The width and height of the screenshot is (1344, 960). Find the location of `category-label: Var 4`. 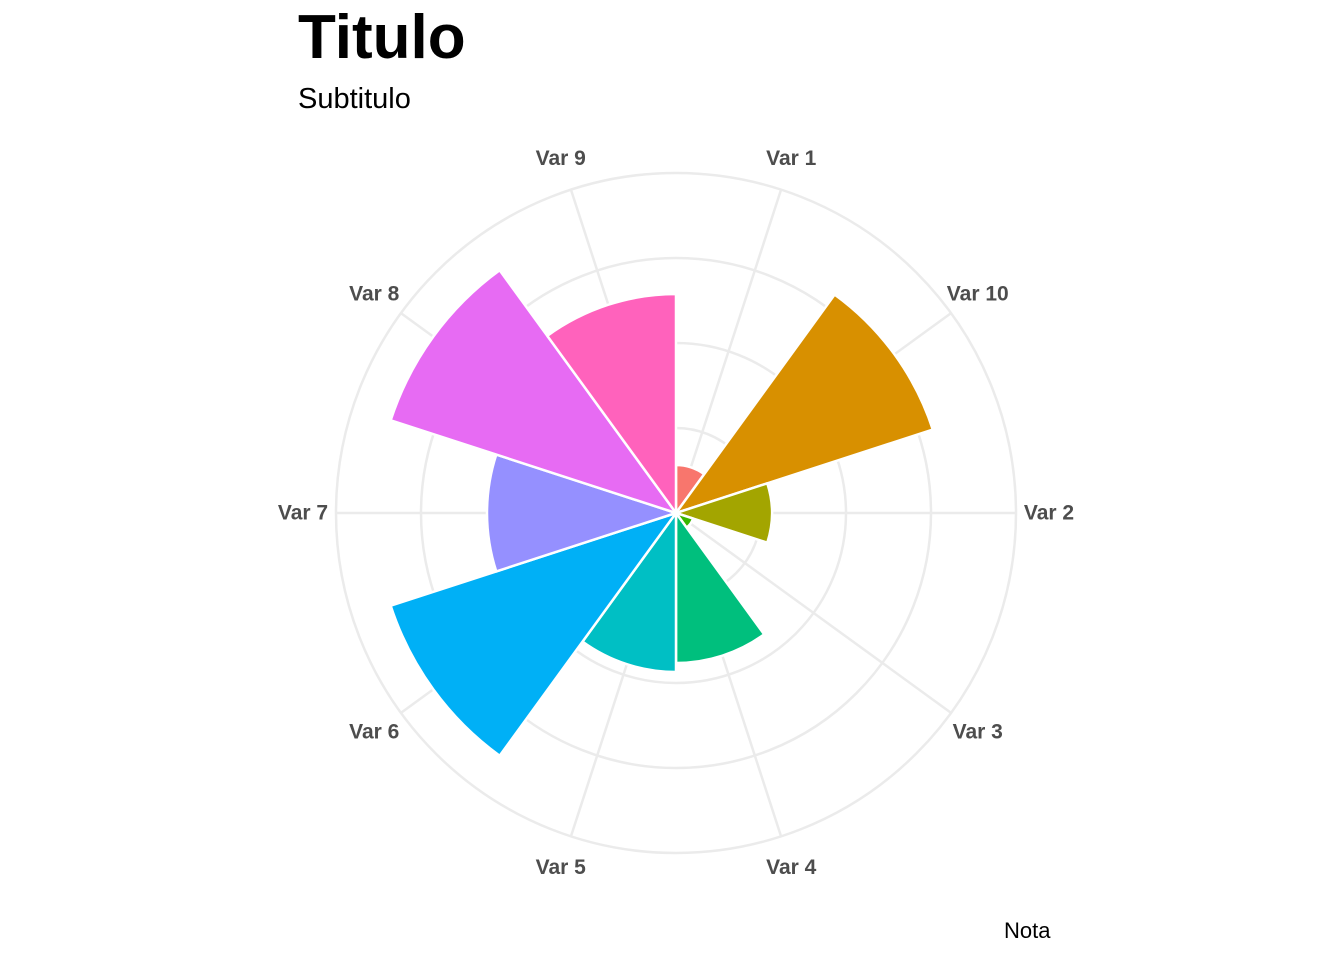

category-label: Var 4 is located at coordinates (791, 867).